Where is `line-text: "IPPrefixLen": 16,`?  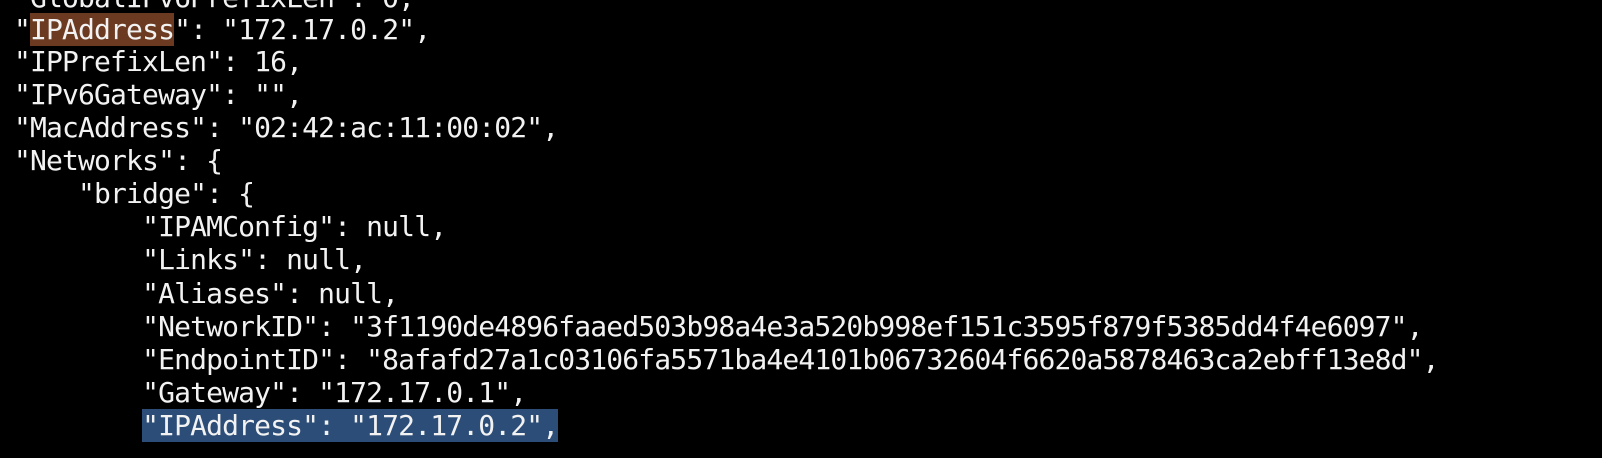
line-text: "IPPrefixLen": 16, is located at coordinates (158, 61).